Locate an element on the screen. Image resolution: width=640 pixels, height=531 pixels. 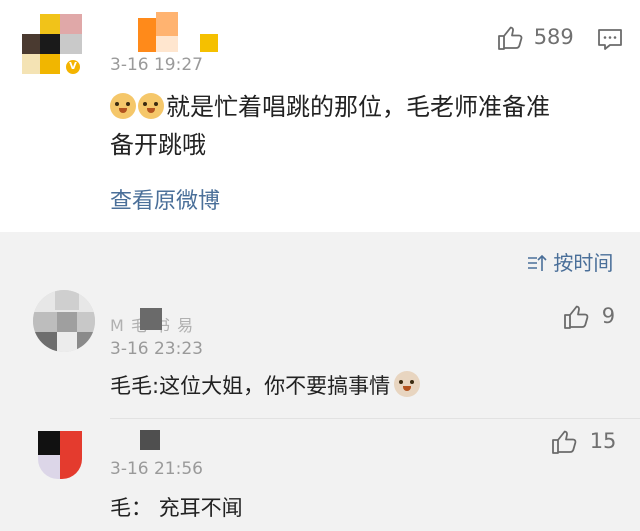
comment-text: 毛： 充耳不闻 is located at coordinates (176, 508).